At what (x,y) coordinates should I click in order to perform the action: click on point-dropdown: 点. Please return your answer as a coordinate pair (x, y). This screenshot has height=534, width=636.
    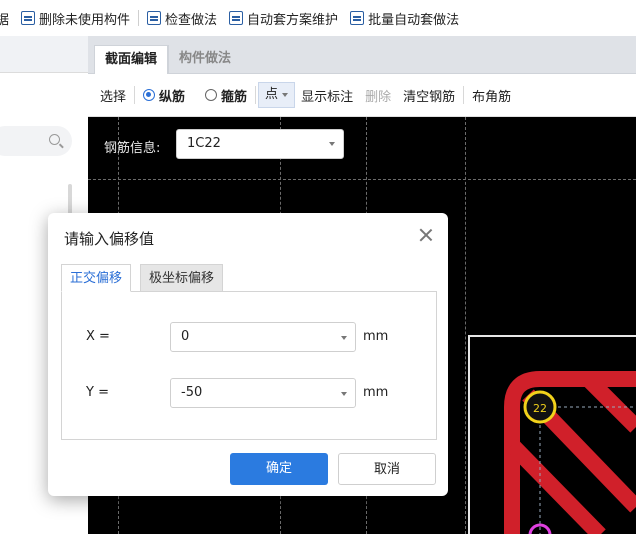
    Looking at the image, I should click on (277, 95).